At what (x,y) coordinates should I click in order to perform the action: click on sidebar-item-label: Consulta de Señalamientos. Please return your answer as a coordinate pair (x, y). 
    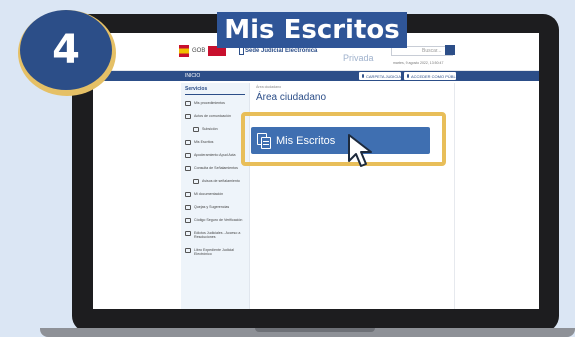
    Looking at the image, I should click on (216, 168).